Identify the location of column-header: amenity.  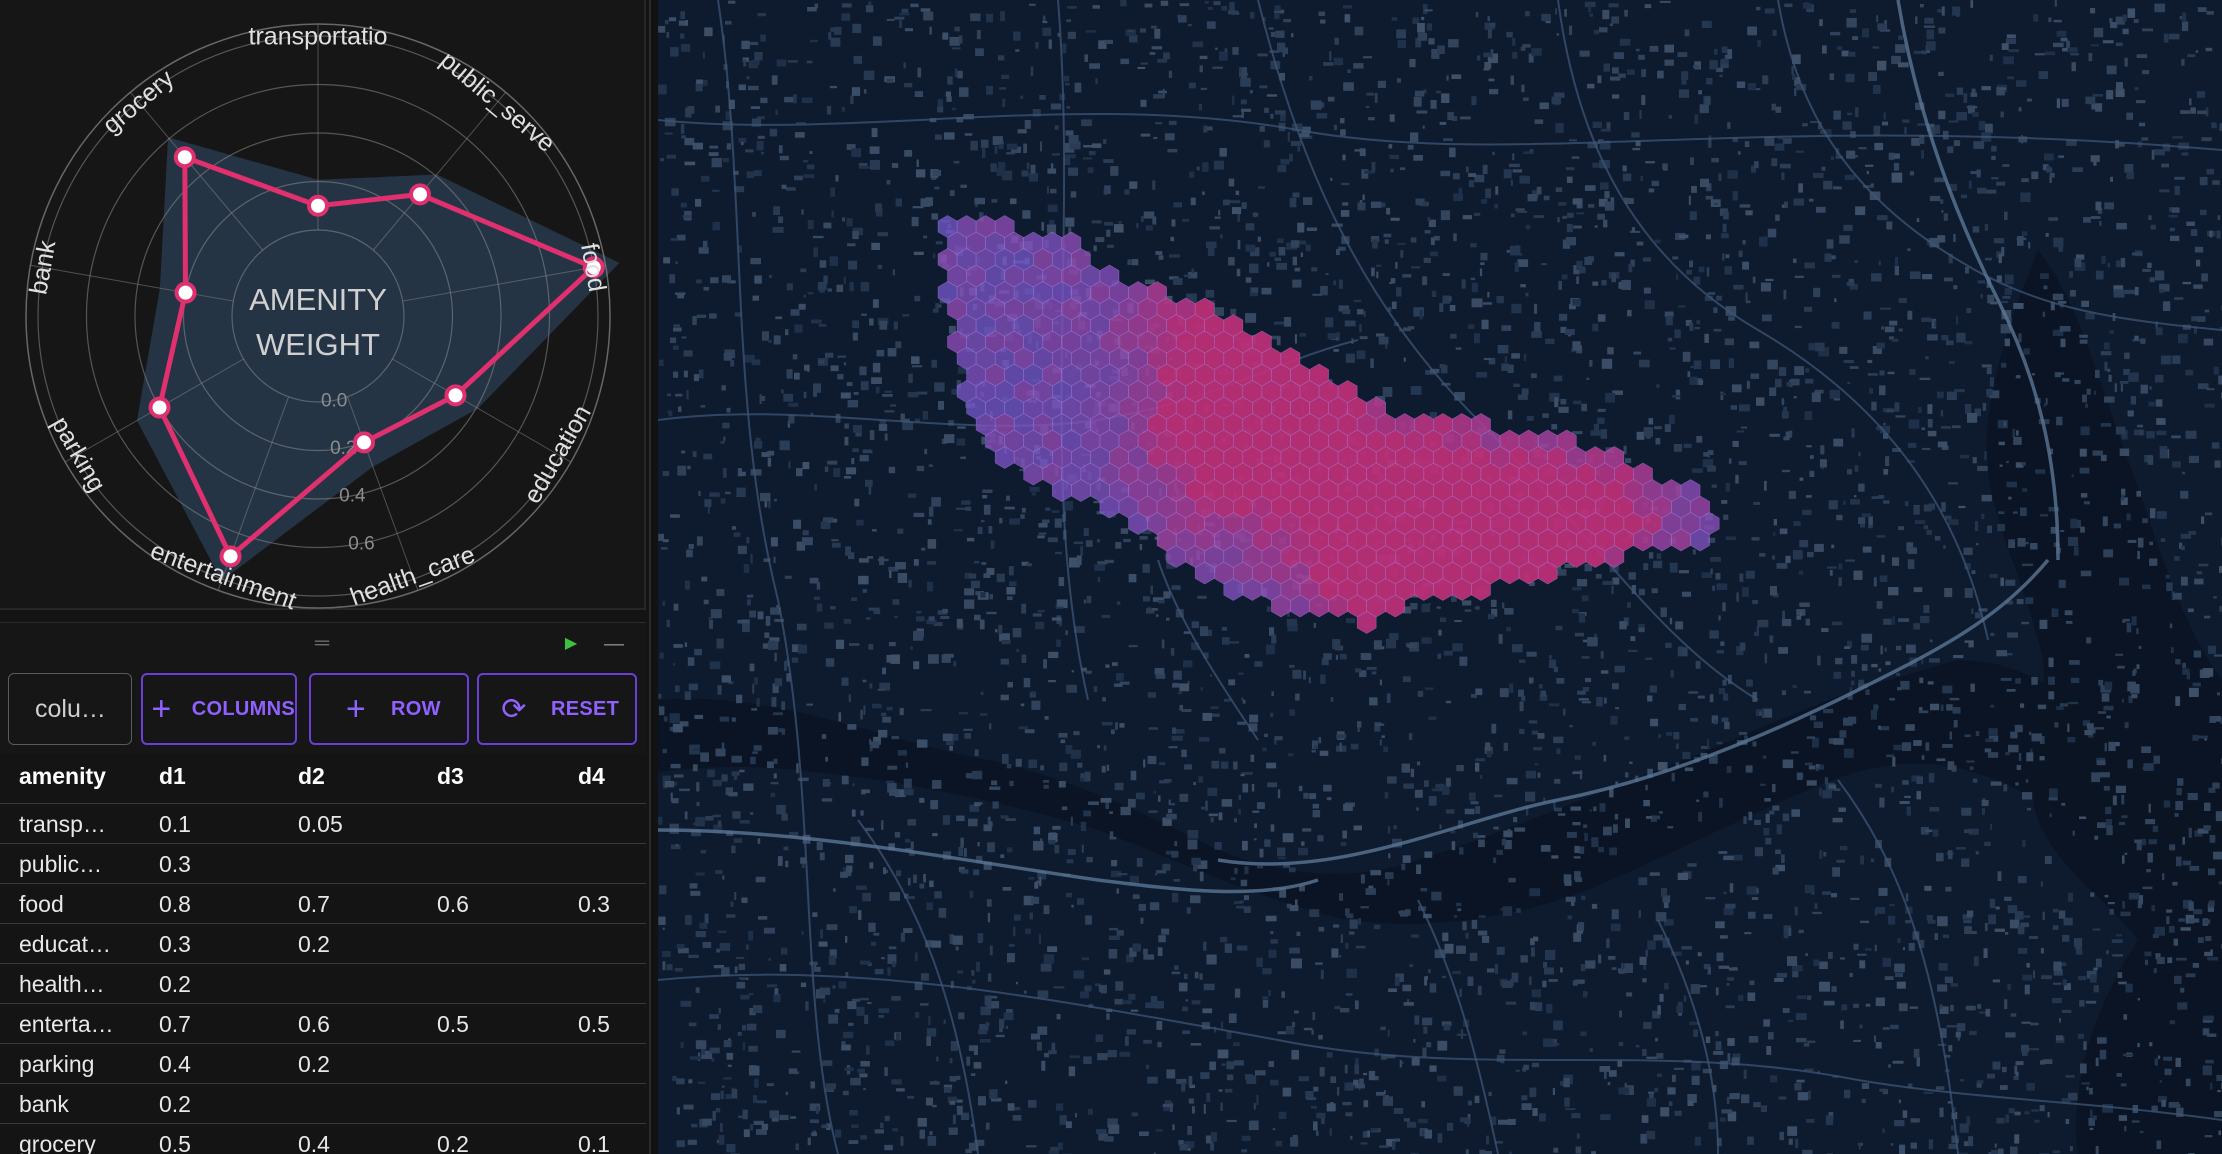
(69, 779).